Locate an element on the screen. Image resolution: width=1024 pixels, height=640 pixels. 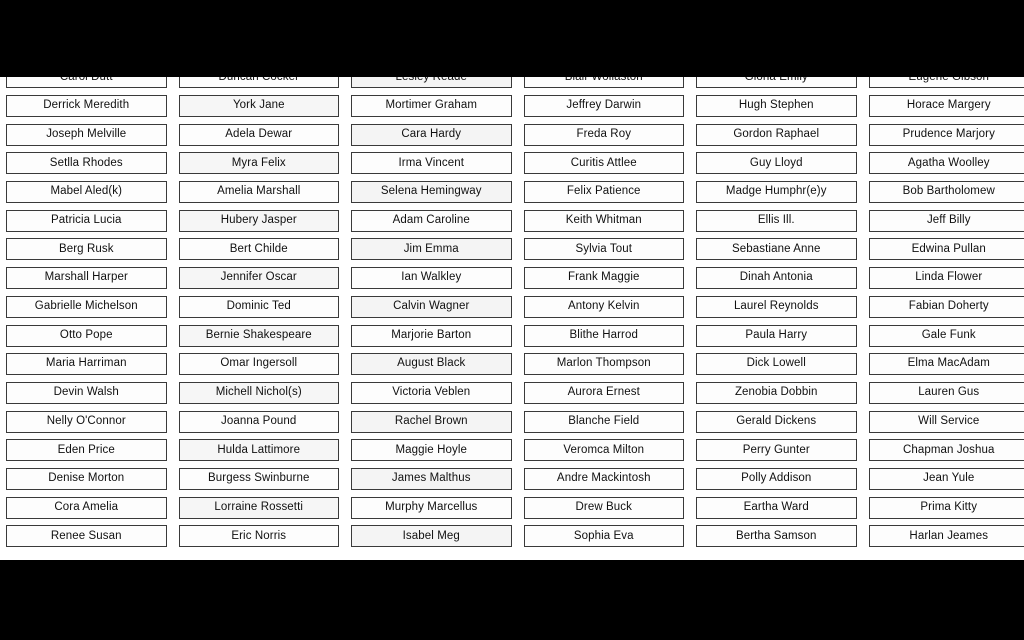
grid-cell: Mabel Aled(k) is located at coordinates (86, 192).